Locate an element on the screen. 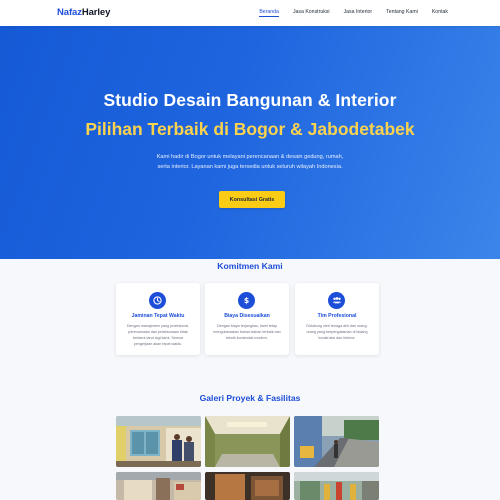  brand-logo: NafazHarley is located at coordinates (83, 12).